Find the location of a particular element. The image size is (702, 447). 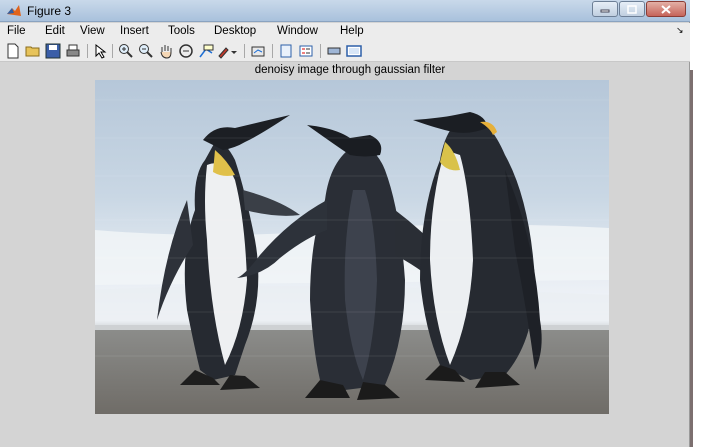

insert-colorbar-icon is located at coordinates (286, 51).